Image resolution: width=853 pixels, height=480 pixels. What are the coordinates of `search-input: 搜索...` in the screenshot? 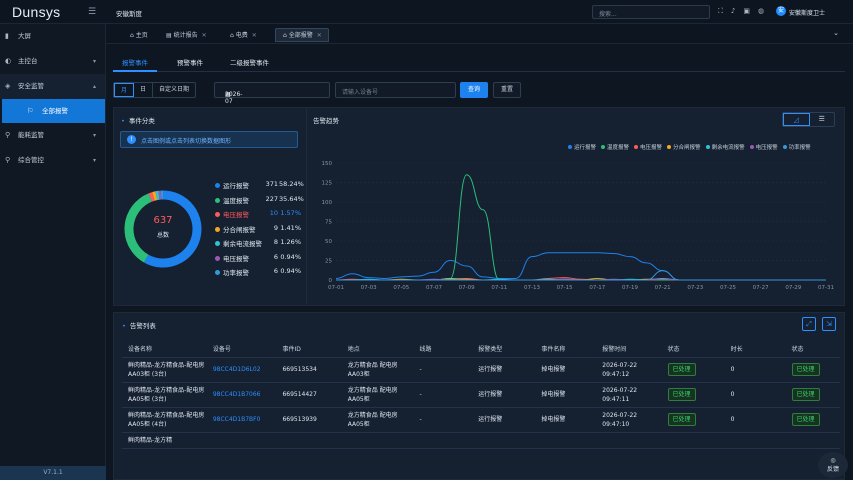 It's located at (651, 12).